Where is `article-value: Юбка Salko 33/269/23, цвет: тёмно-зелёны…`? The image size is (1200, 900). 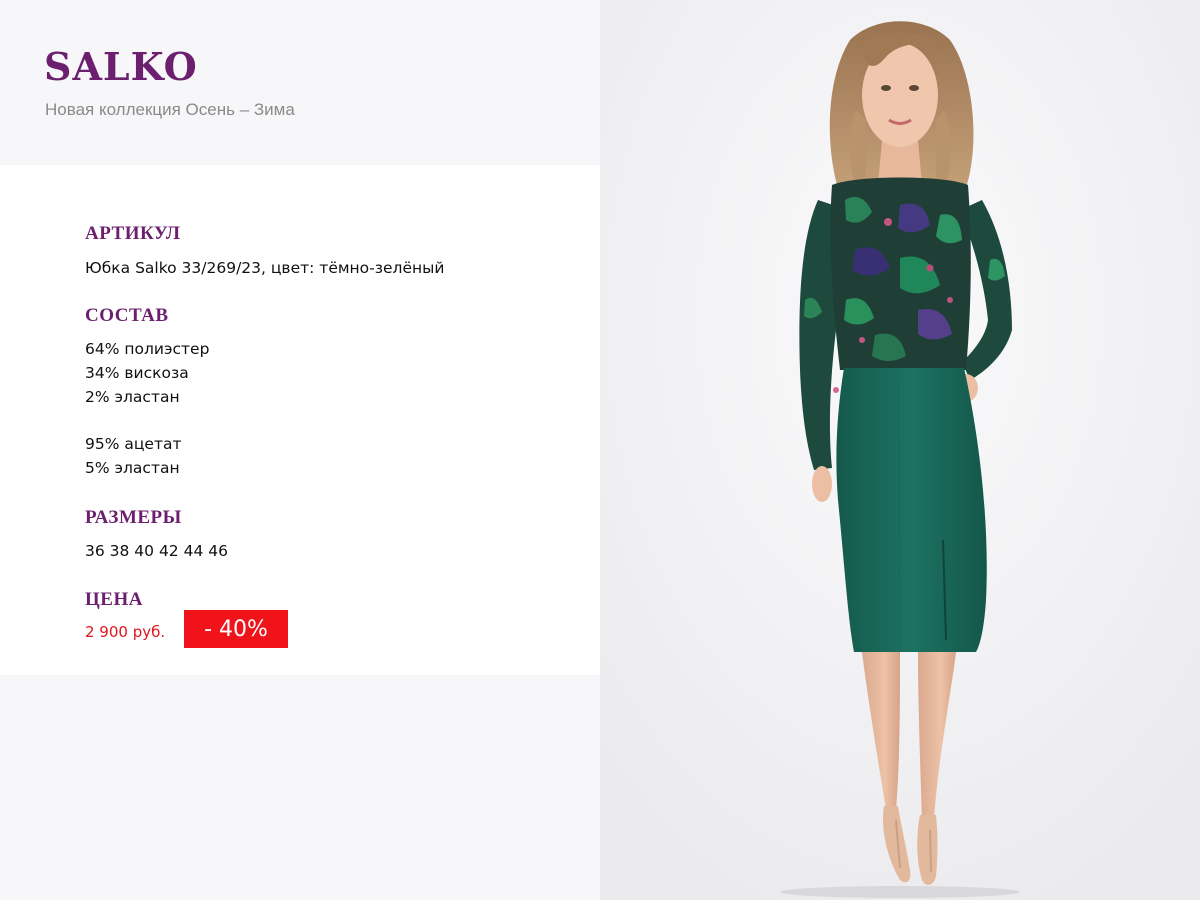
article-value: Юбка Salko 33/269/23, цвет: тёмно-зелёны… is located at coordinates (264, 268).